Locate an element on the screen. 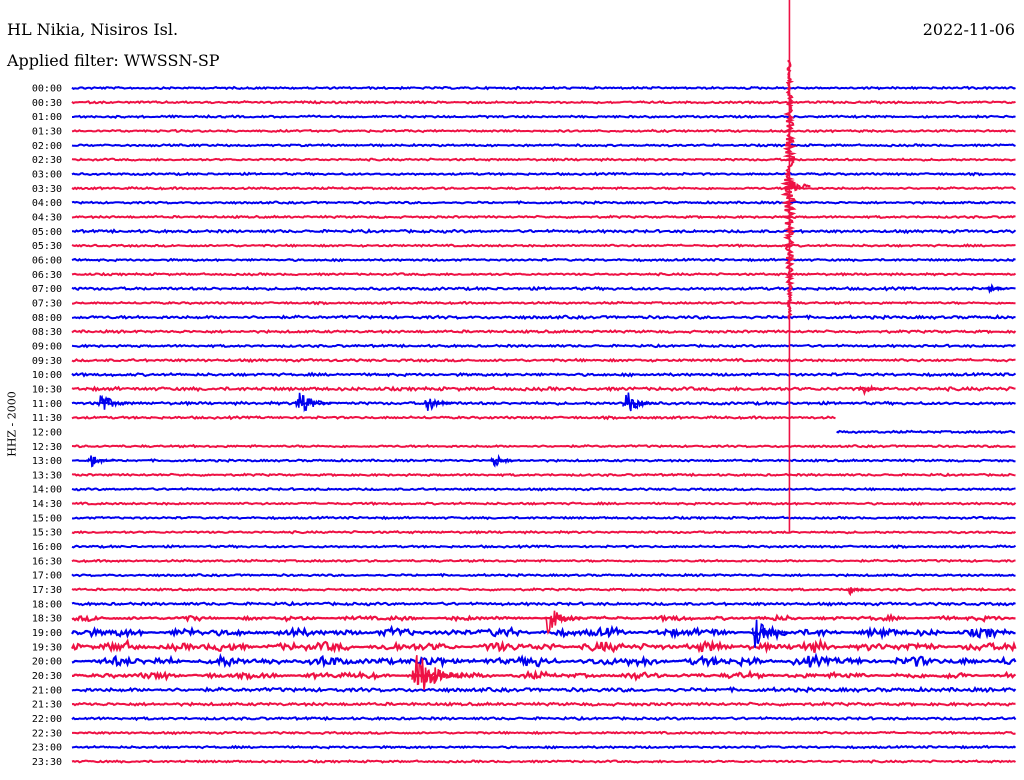 This screenshot has height=780, width=1024. row-time-label: 08:30 is located at coordinates (47, 332).